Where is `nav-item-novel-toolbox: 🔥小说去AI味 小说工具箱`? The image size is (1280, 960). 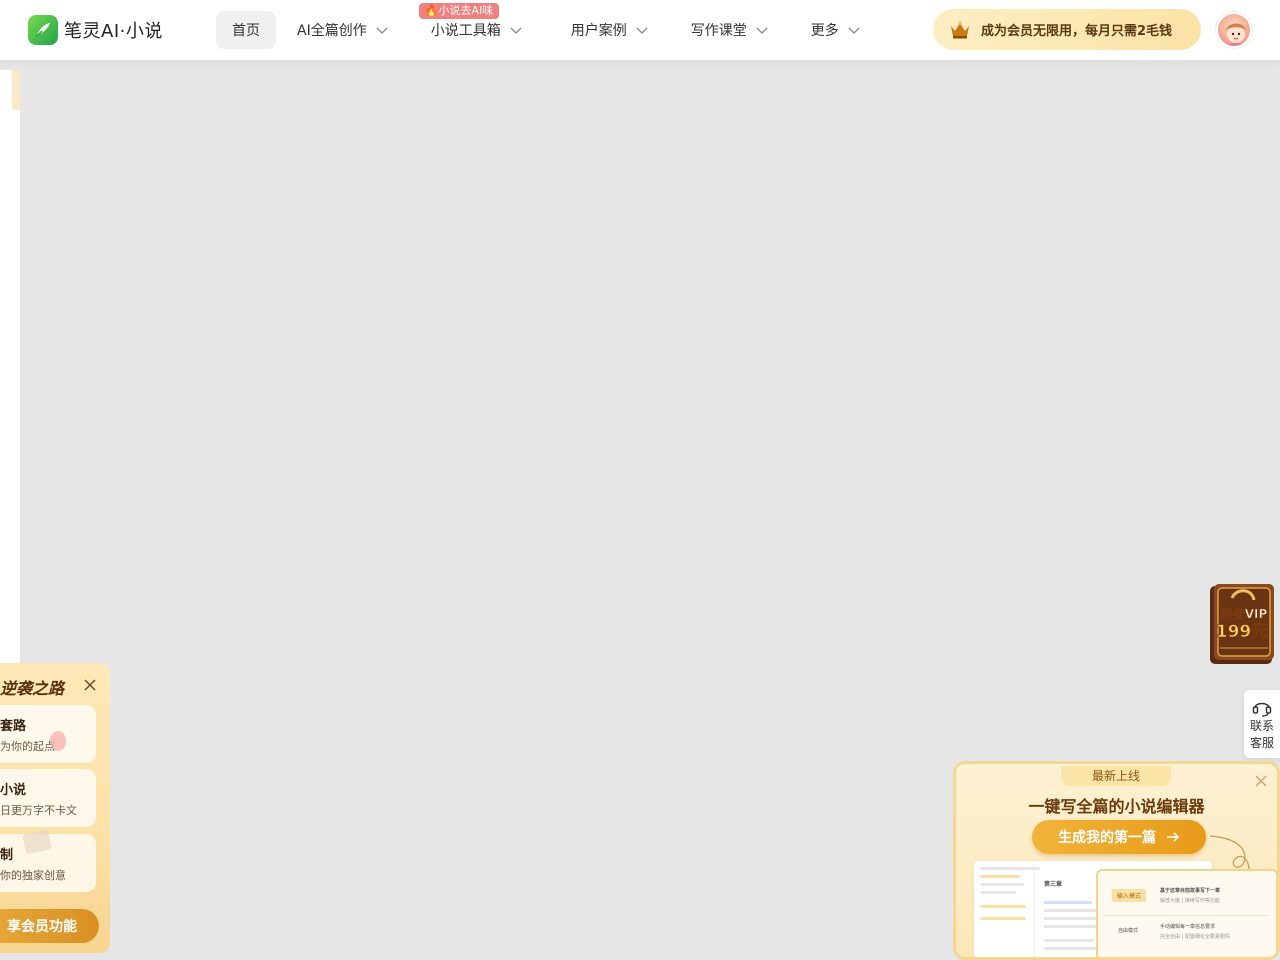 nav-item-novel-toolbox: 🔥小说去AI味 小说工具箱 is located at coordinates (477, 26).